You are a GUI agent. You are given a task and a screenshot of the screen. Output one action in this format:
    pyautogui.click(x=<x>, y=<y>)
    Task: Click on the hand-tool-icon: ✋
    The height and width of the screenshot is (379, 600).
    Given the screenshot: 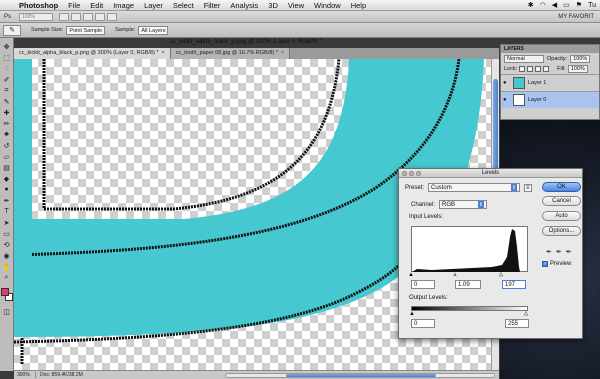 What is the action you would take?
    pyautogui.click(x=6, y=266)
    